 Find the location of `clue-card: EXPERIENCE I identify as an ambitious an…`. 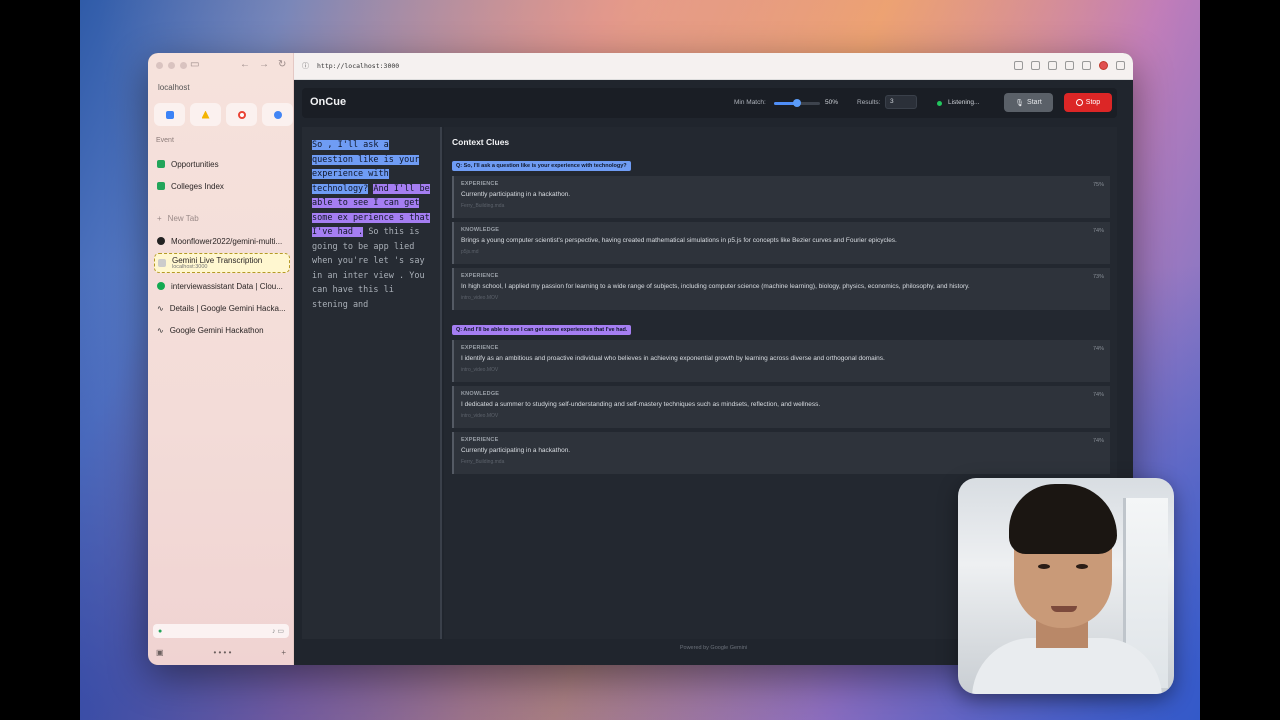

clue-card: EXPERIENCE I identify as an ambitious an… is located at coordinates (781, 361).